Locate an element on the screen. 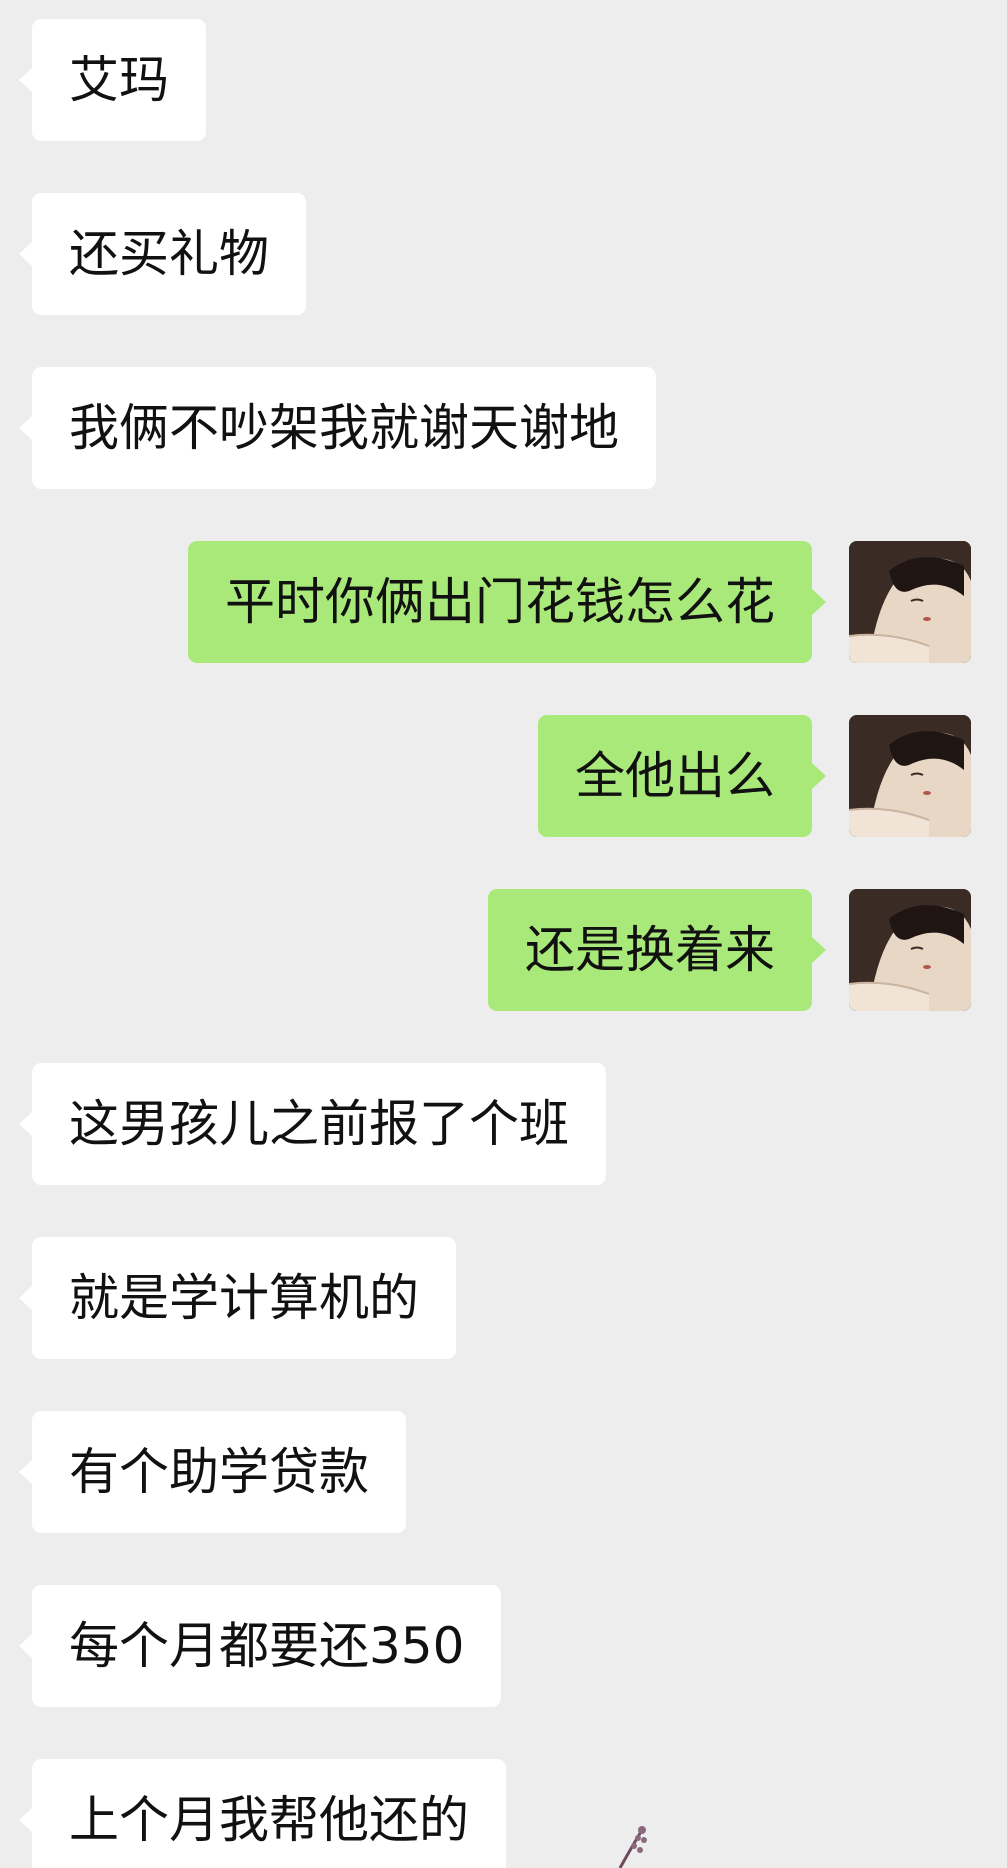 This screenshot has height=1868, width=1007. message-row: 还是换着来 is located at coordinates (503, 950).